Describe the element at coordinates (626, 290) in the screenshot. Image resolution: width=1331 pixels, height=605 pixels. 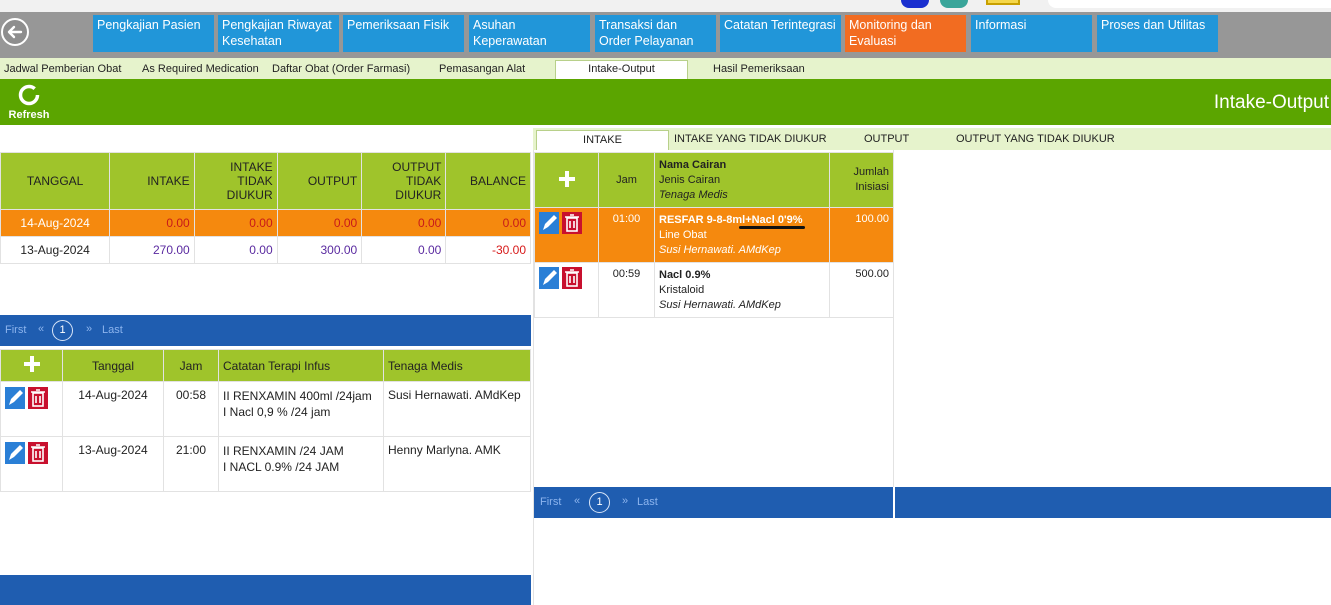
I see `intake-jam: 00:59` at that location.